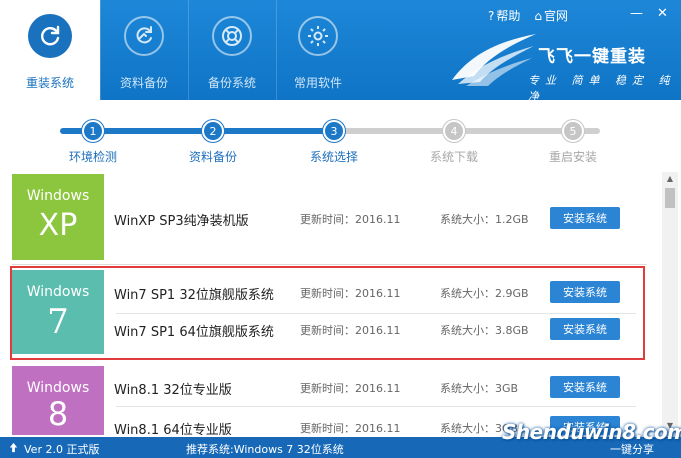  Describe the element at coordinates (453, 157) in the screenshot. I see `step-4-label: 系统下载` at that location.